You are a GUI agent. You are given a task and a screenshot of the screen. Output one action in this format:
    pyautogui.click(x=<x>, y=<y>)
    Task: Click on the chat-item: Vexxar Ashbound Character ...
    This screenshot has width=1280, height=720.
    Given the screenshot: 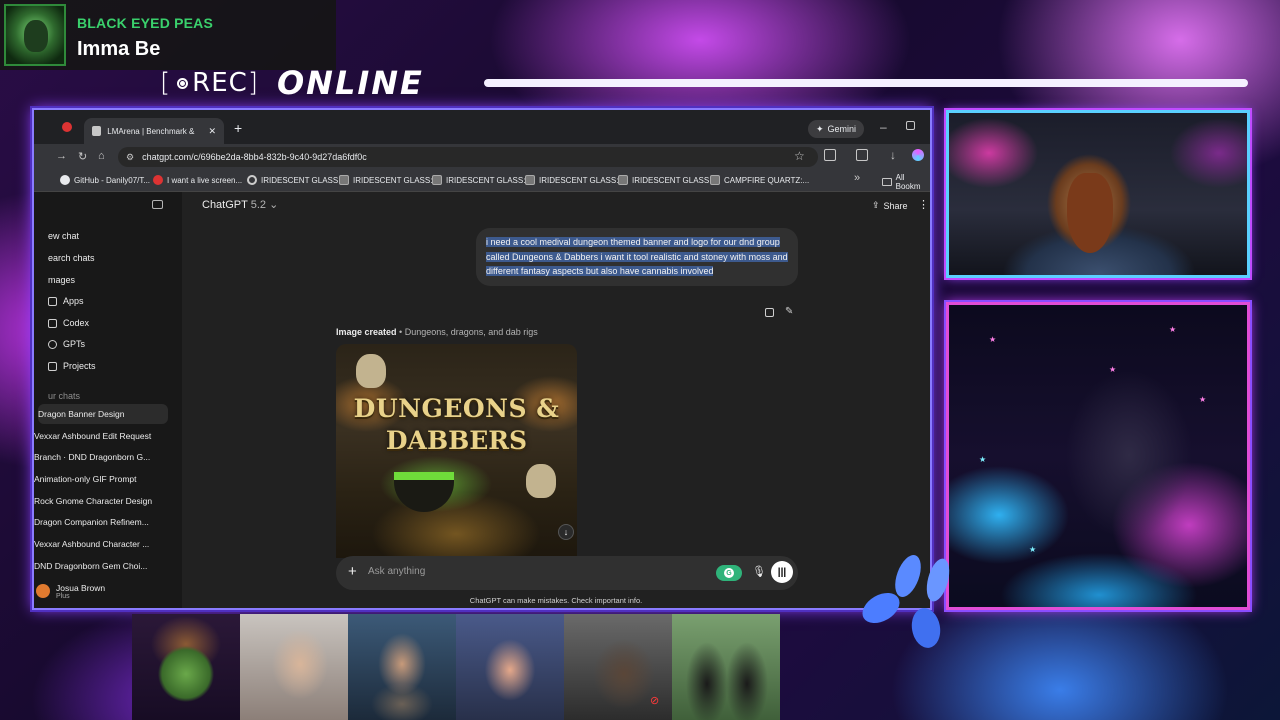 What is the action you would take?
    pyautogui.click(x=108, y=544)
    